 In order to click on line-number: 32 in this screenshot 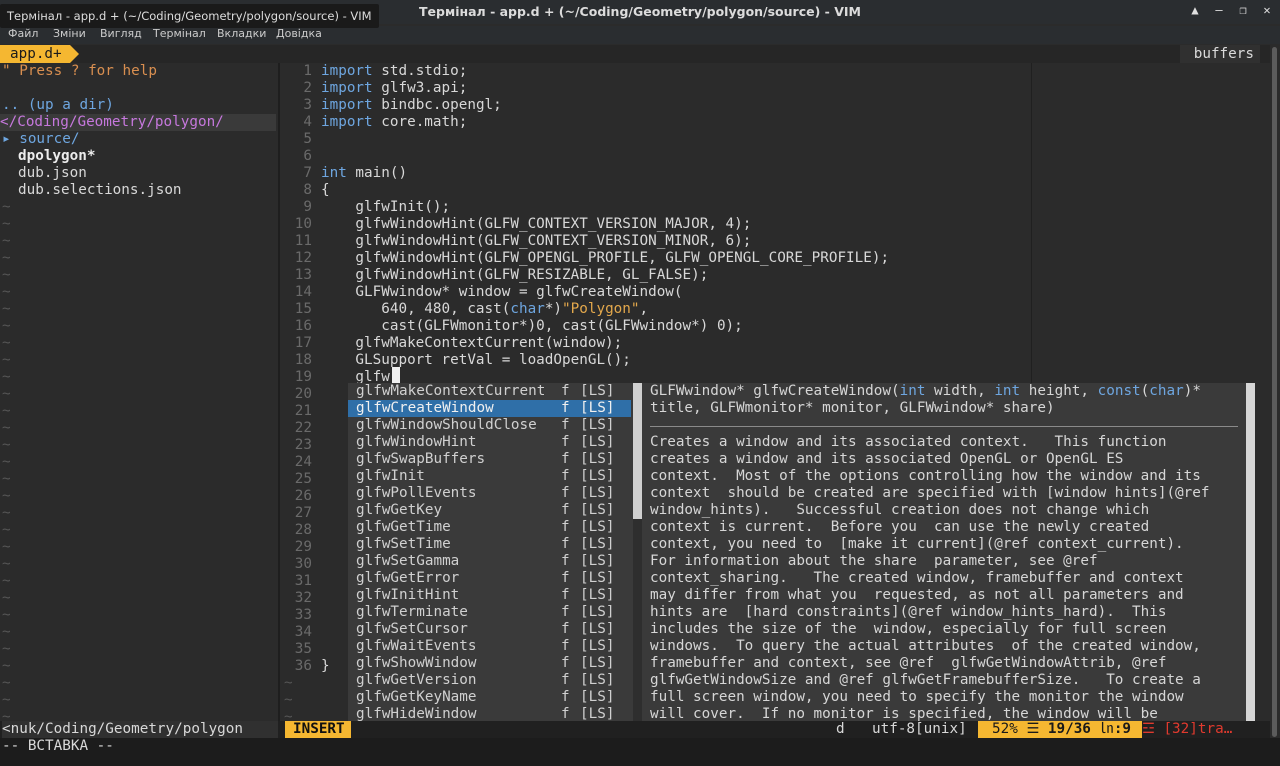, I will do `click(303, 598)`.